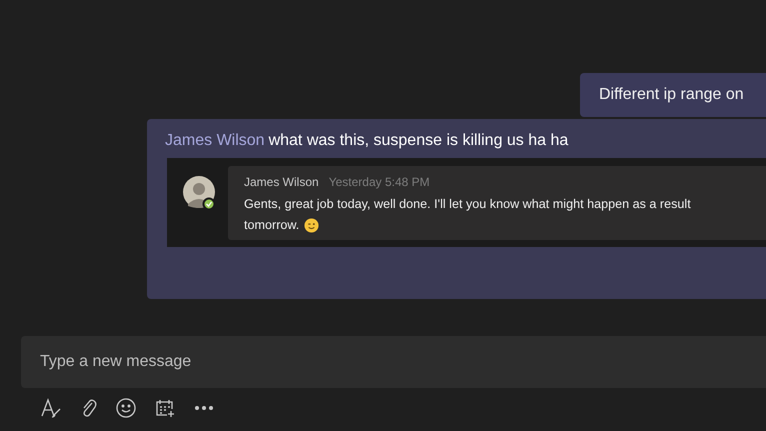 This screenshot has height=431, width=766. I want to click on mention-link: James Wilson, so click(215, 140).